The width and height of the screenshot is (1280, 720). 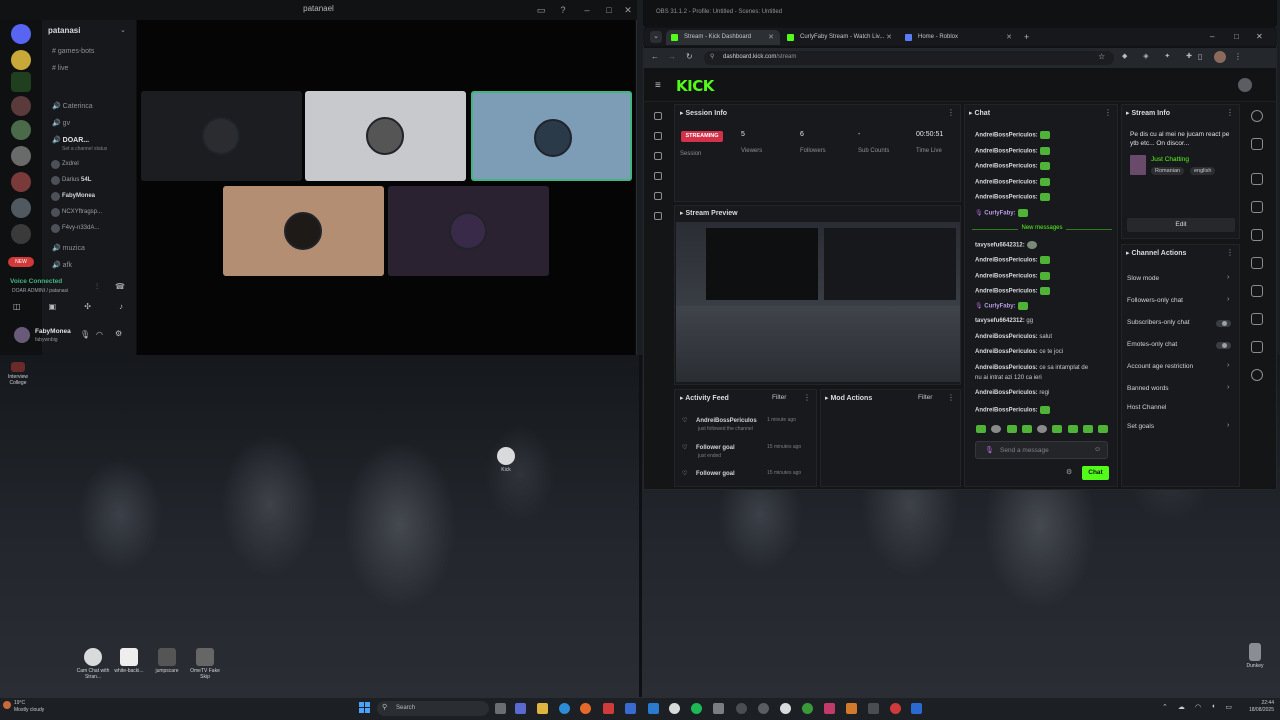 What do you see at coordinates (759, 57) in the screenshot?
I see `url-text: dashboard.kick.com/stream` at bounding box center [759, 57].